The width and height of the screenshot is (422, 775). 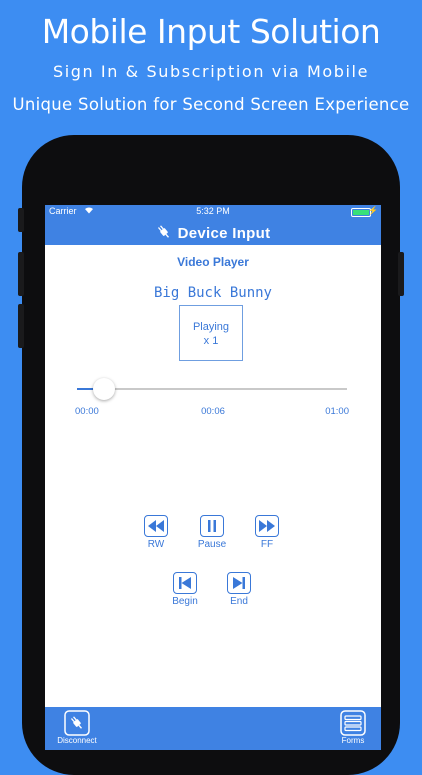 I want to click on rewind-label: RW, so click(x=156, y=544).